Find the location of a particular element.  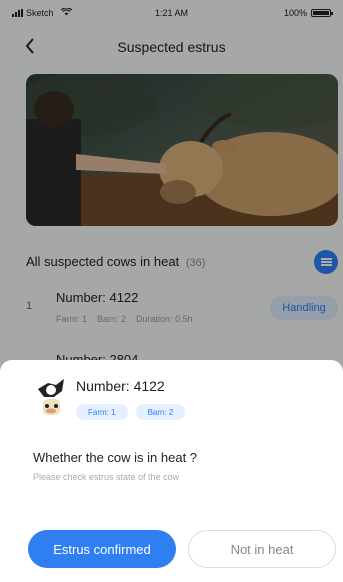

sheet-cow-number: Number: 4122 is located at coordinates (120, 386).